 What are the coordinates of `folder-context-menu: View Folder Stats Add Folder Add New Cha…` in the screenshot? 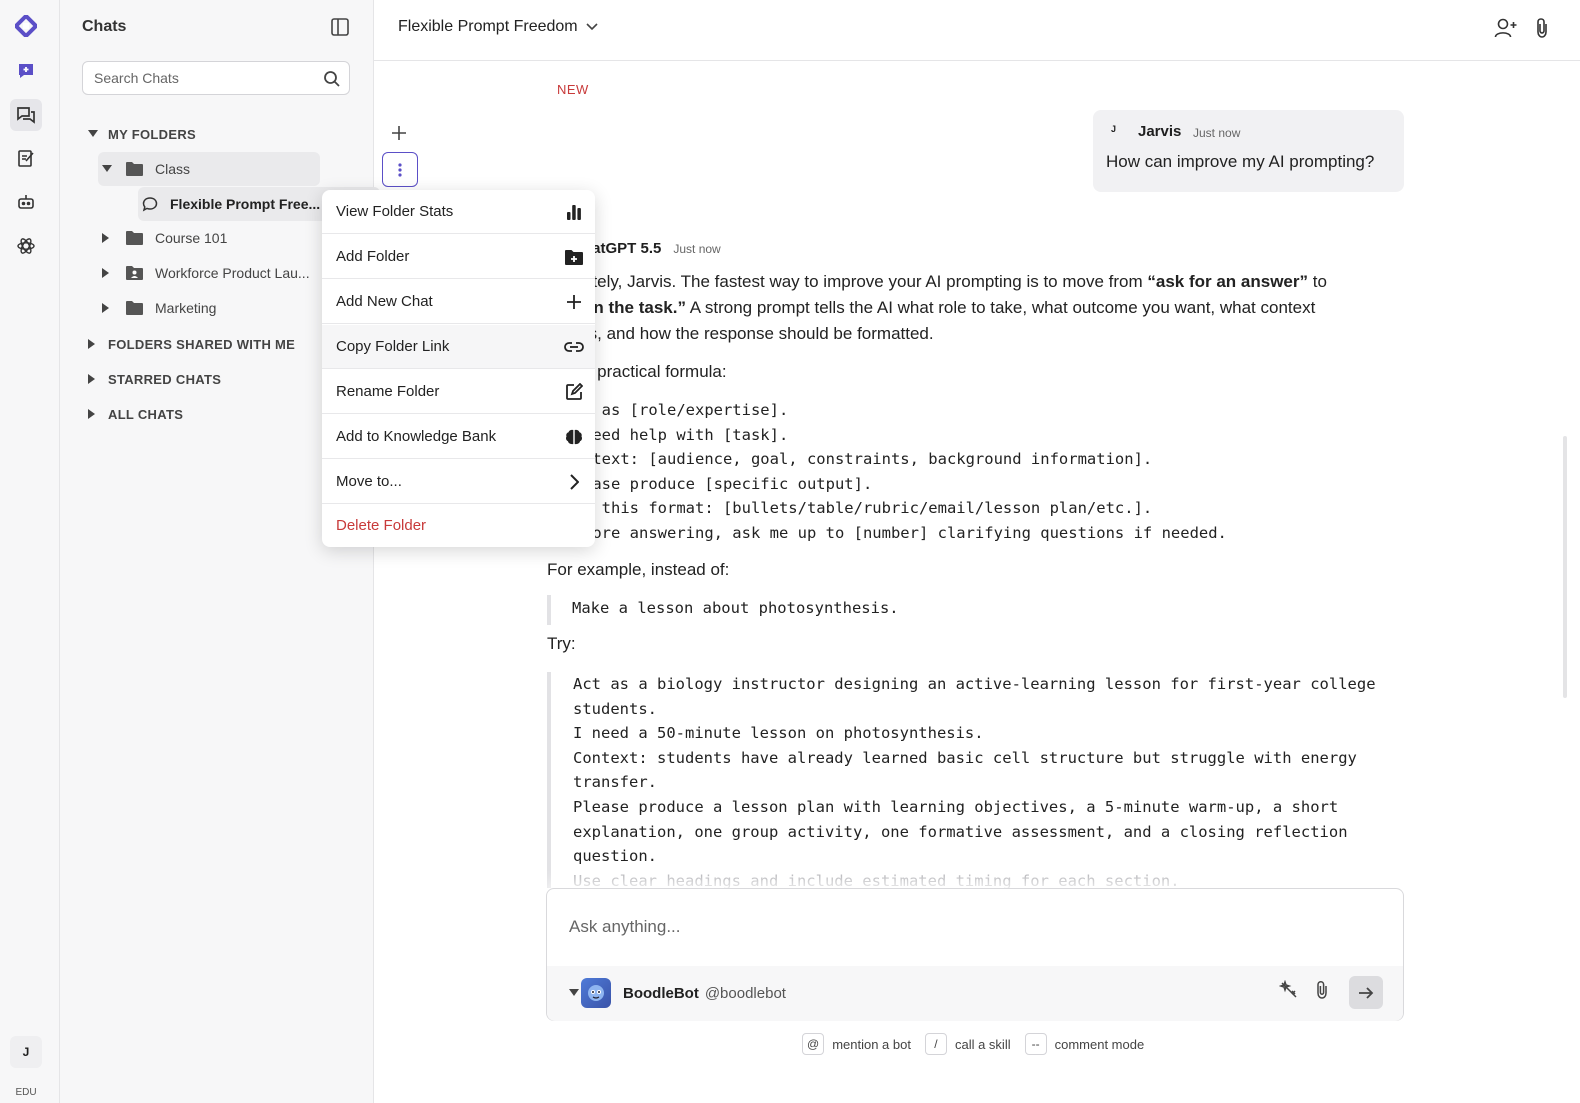 It's located at (458, 368).